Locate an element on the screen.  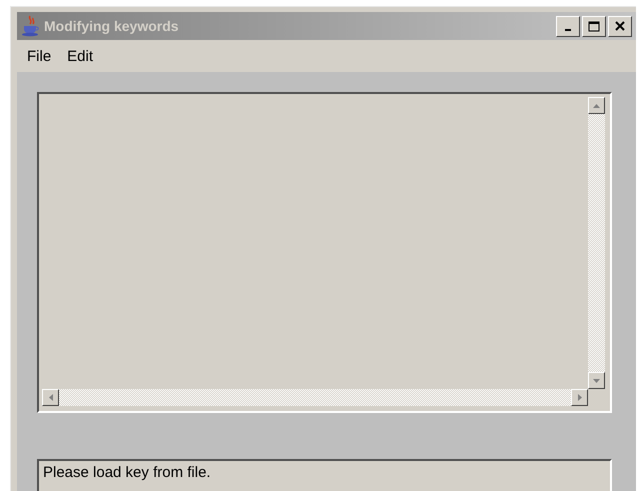
close-button is located at coordinates (620, 26).